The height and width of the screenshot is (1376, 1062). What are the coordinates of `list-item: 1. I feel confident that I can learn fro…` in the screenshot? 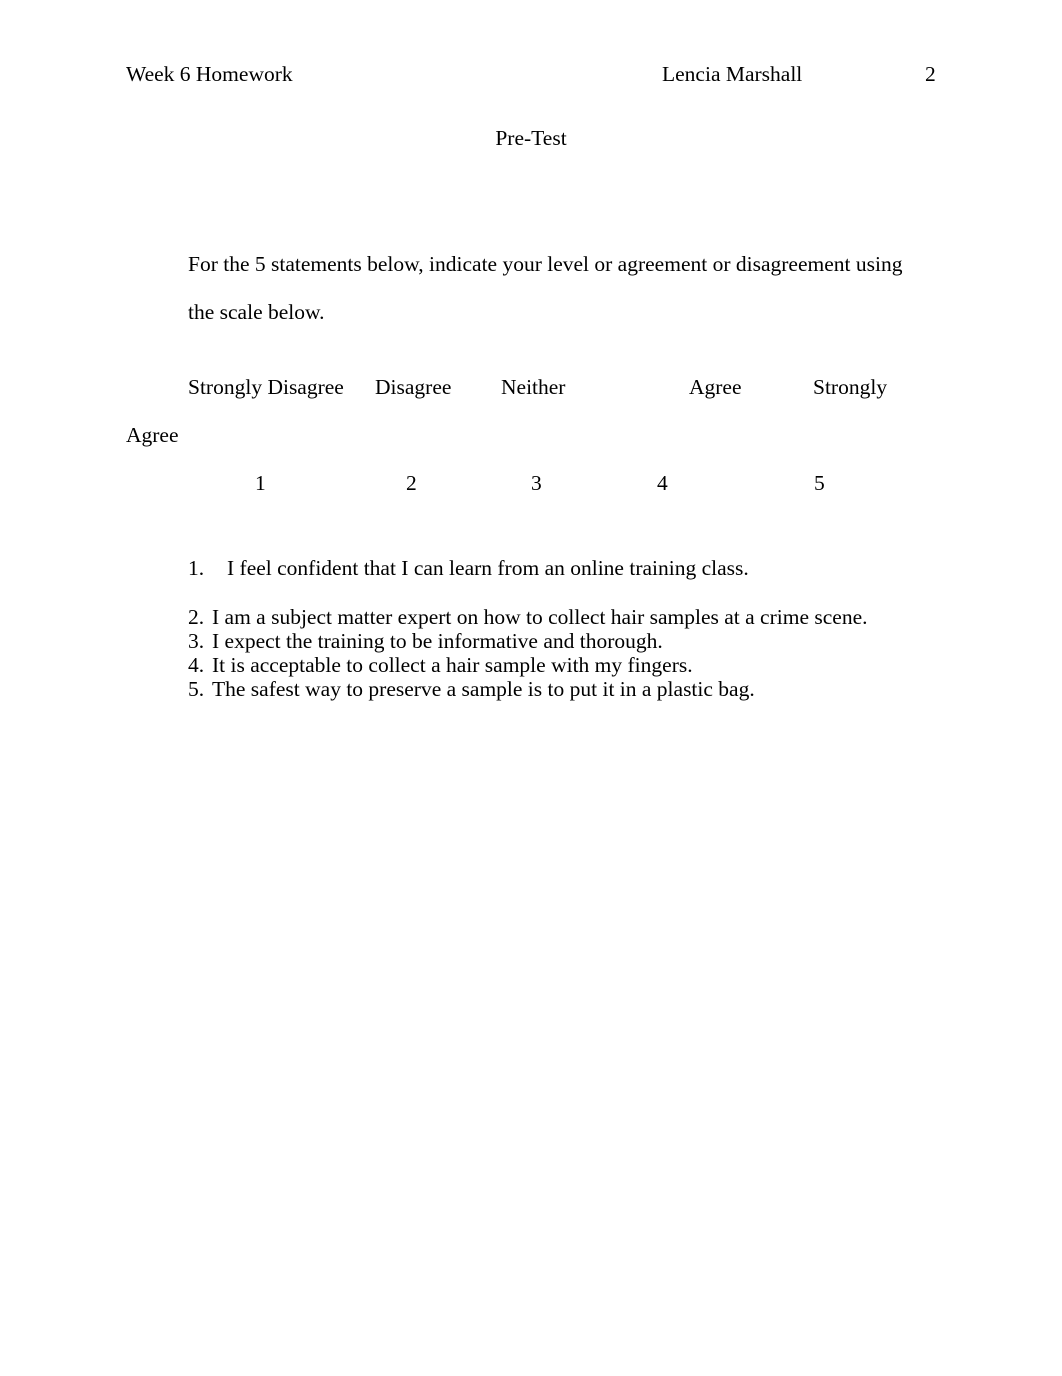 It's located at (558, 580).